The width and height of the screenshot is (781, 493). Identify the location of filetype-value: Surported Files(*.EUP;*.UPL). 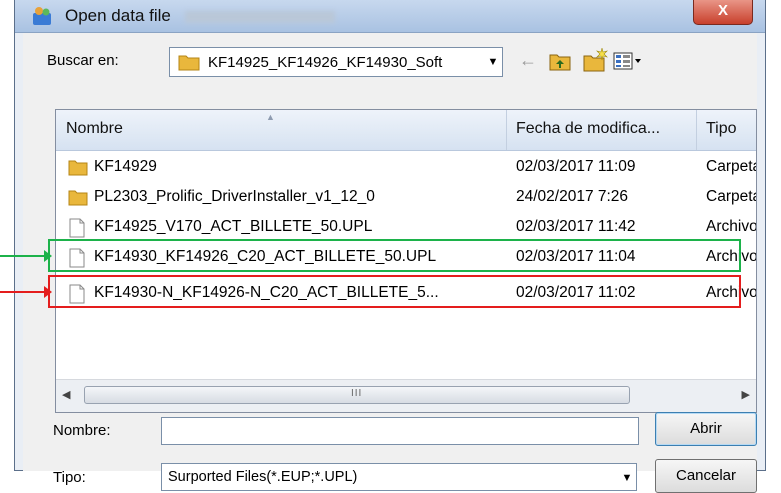
(263, 477).